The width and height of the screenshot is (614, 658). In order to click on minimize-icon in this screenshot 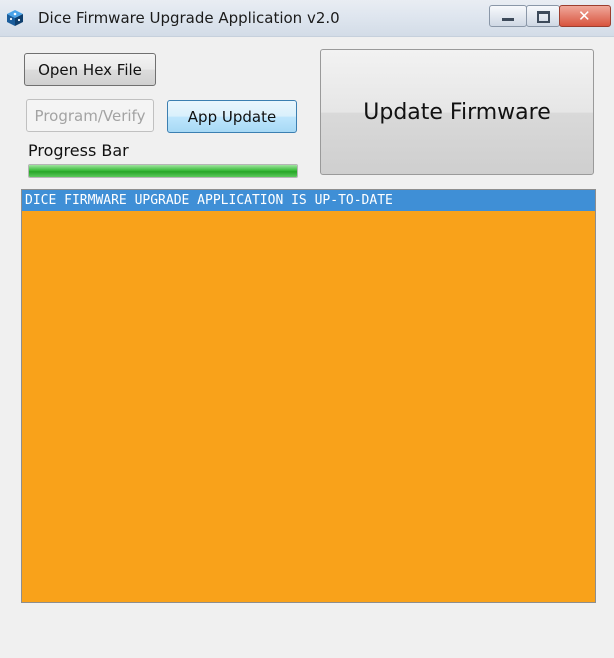, I will do `click(508, 19)`.